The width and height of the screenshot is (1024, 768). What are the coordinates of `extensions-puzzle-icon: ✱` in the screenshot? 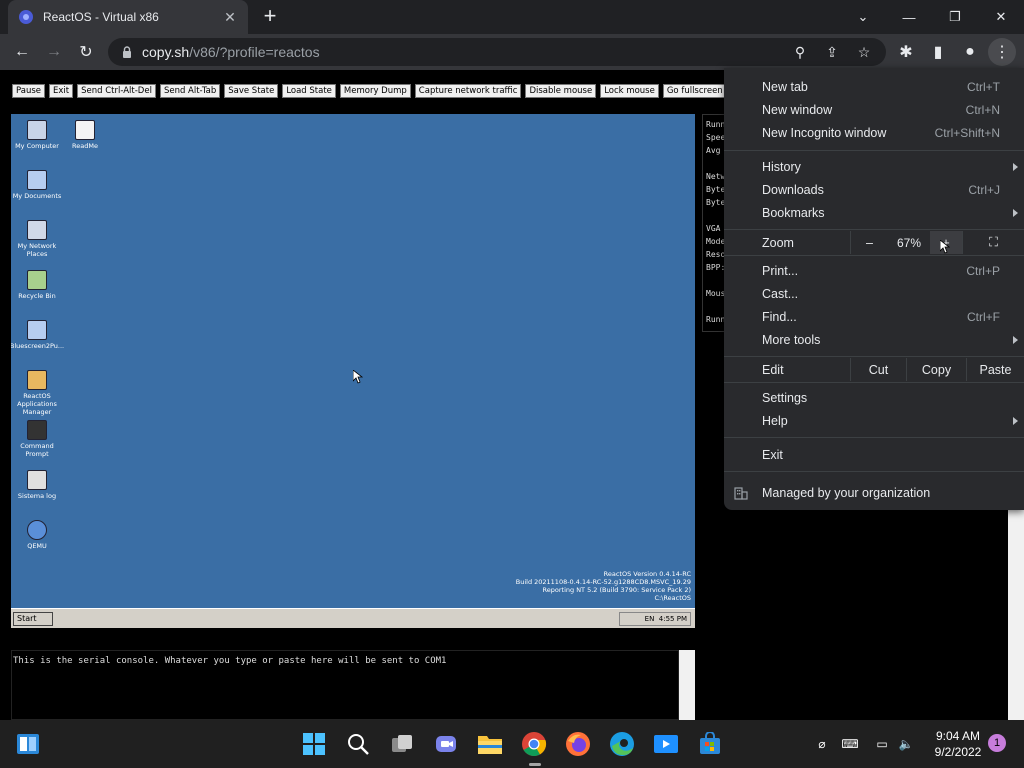 It's located at (906, 52).